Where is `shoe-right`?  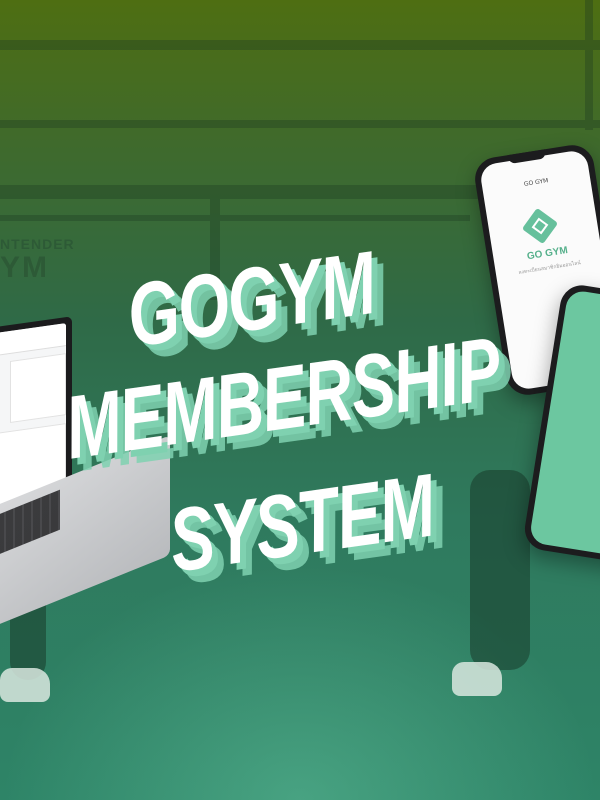
shoe-right is located at coordinates (477, 679).